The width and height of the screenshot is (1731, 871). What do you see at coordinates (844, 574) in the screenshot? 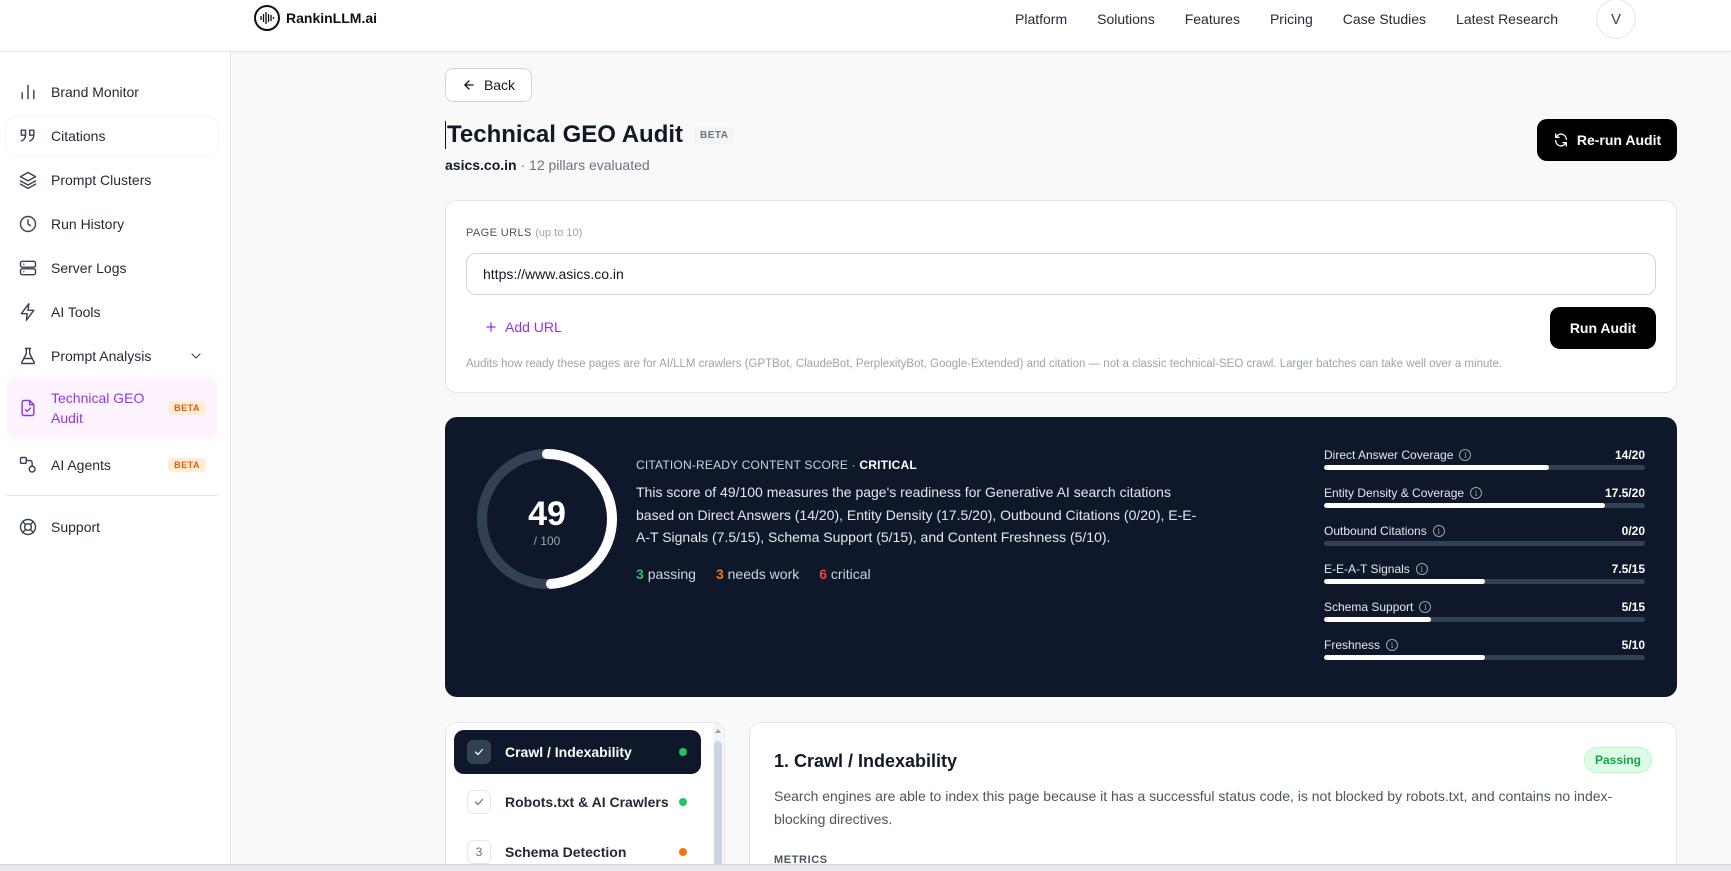
I see `critical-stat: 6 critical` at bounding box center [844, 574].